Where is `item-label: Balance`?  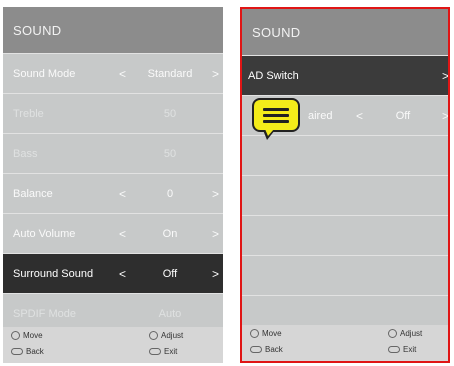 item-label: Balance is located at coordinates (33, 193).